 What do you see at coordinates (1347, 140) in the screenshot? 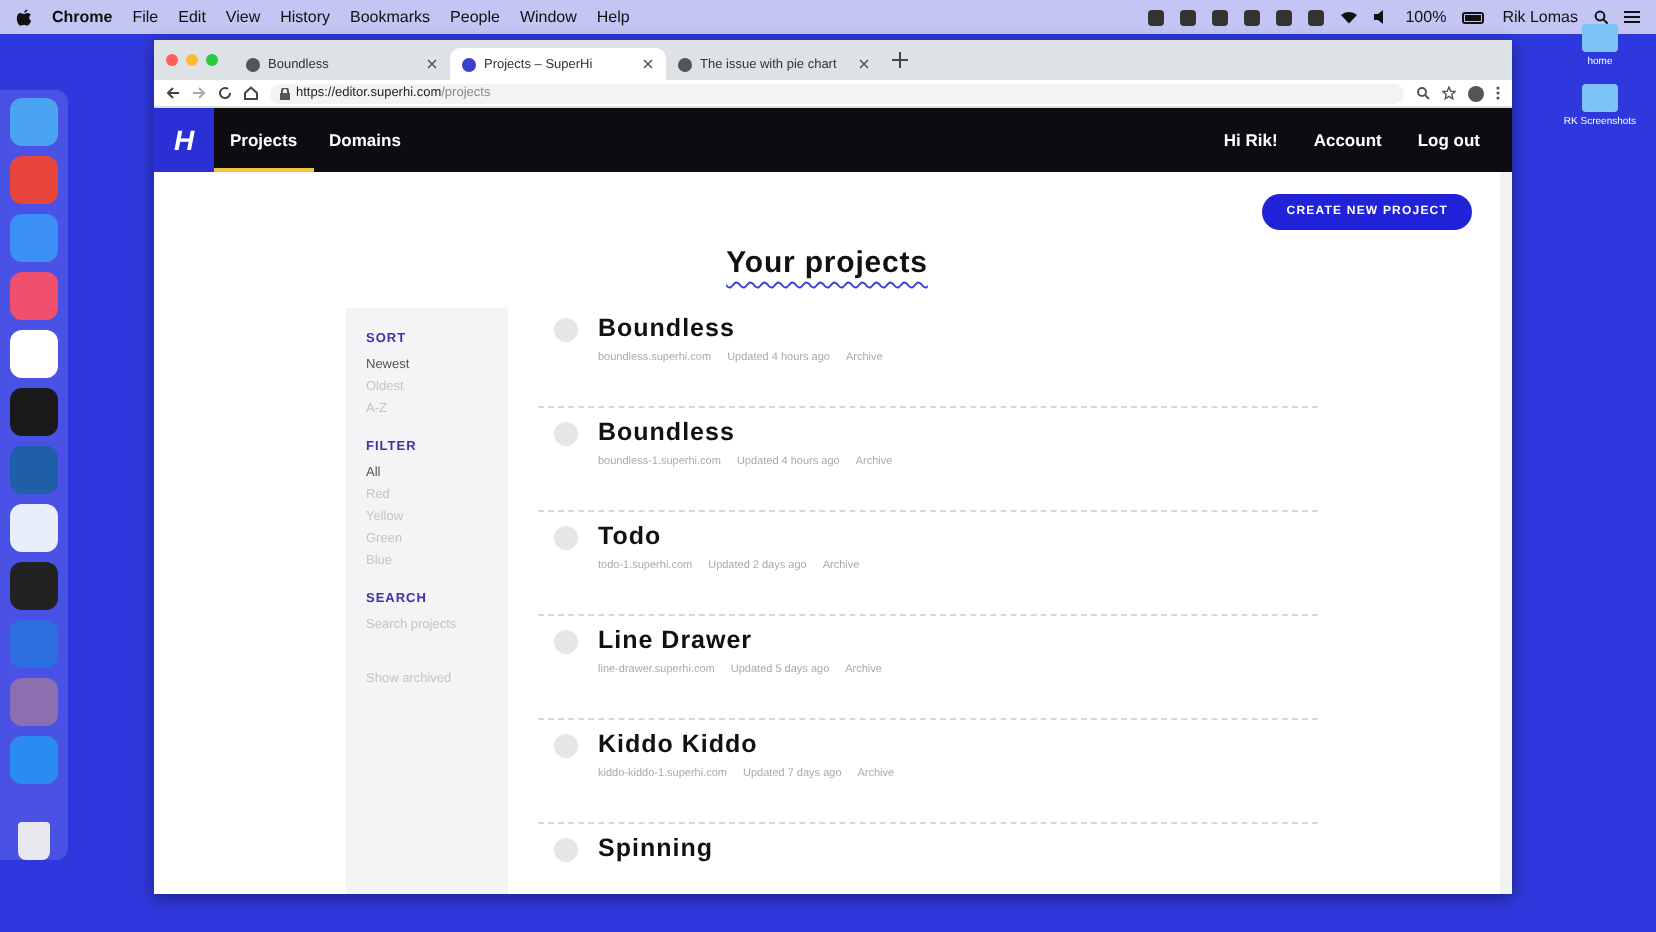
I see `nav-link: Account` at bounding box center [1347, 140].